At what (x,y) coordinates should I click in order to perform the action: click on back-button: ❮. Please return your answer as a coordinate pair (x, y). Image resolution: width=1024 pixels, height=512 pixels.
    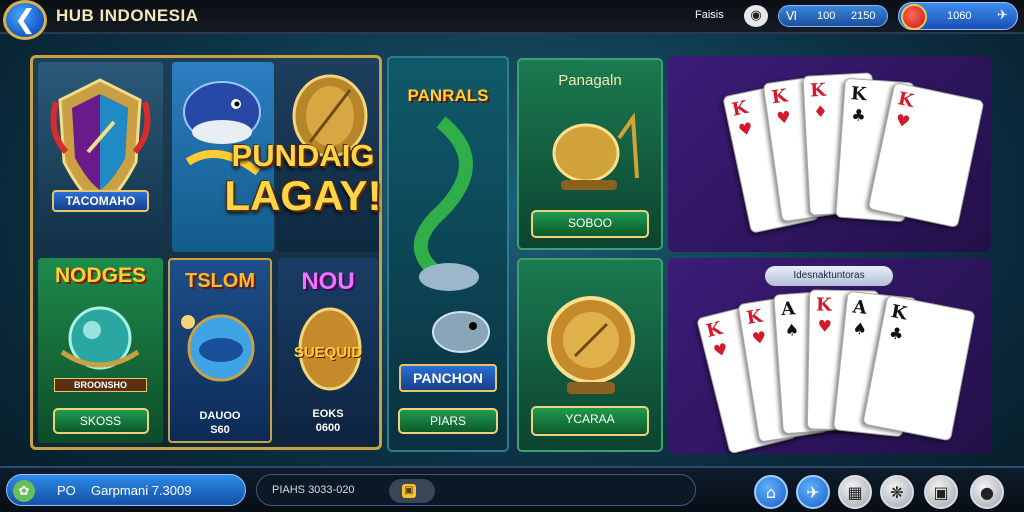
    Looking at the image, I should click on (25, 20).